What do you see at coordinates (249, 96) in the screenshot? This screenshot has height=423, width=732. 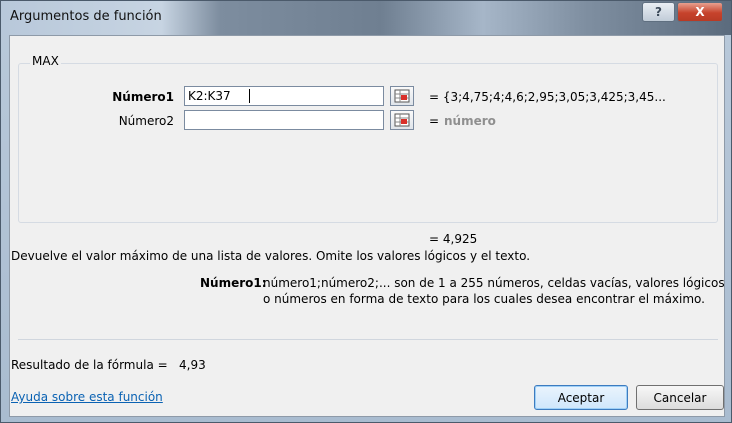 I see `text-cursor` at bounding box center [249, 96].